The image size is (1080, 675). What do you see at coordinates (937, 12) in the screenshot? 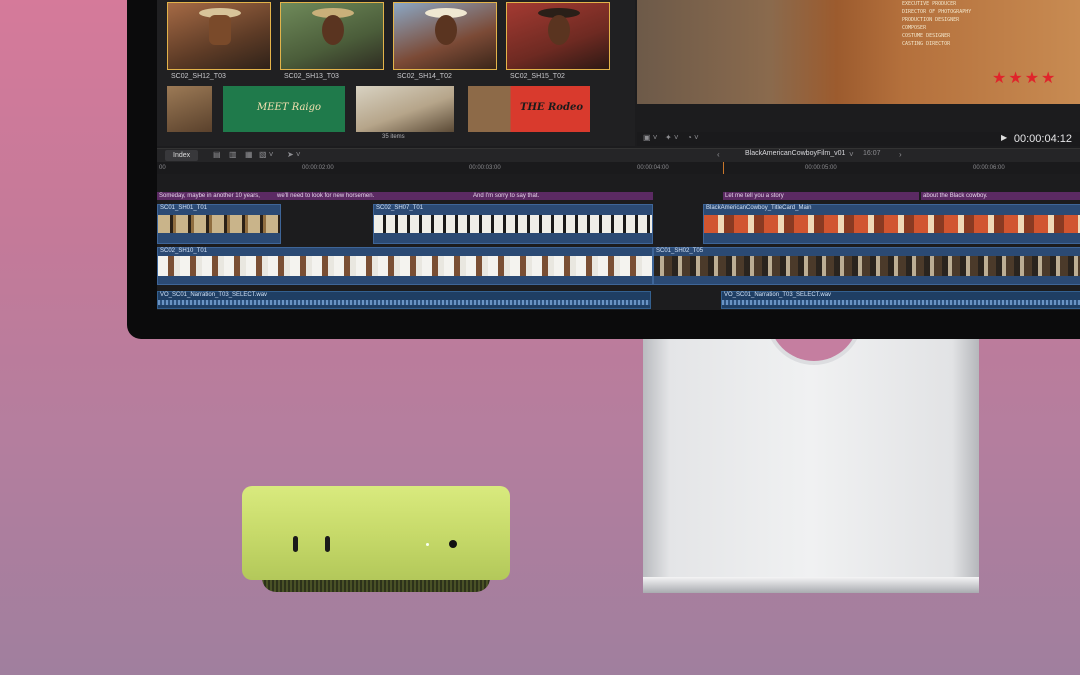
I see `credit-line: DIRECTOR OF PHOTOGRAPHY` at bounding box center [937, 12].